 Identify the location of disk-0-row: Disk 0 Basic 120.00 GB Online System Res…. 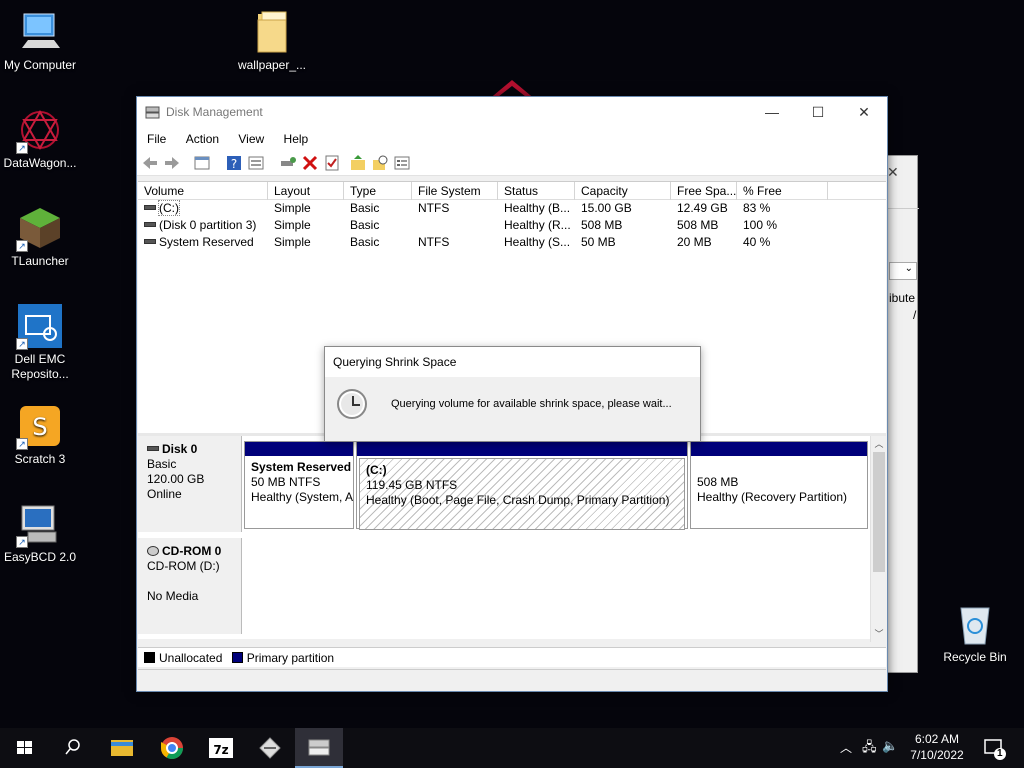
(504, 485).